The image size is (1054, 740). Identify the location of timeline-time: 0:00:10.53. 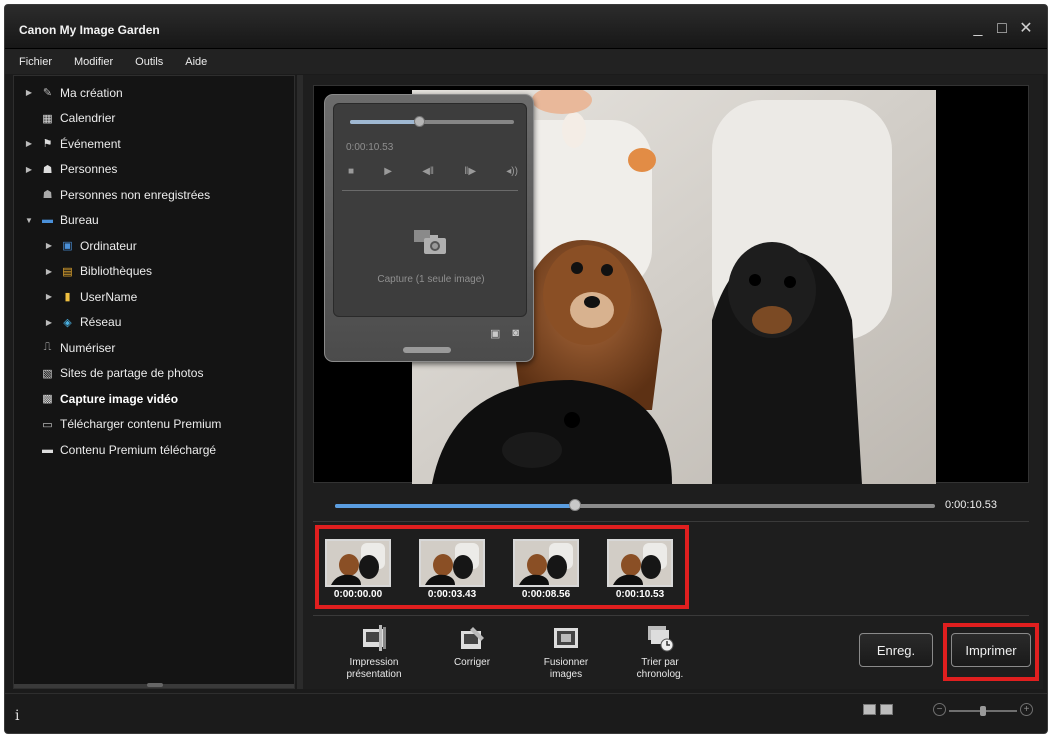
(971, 505).